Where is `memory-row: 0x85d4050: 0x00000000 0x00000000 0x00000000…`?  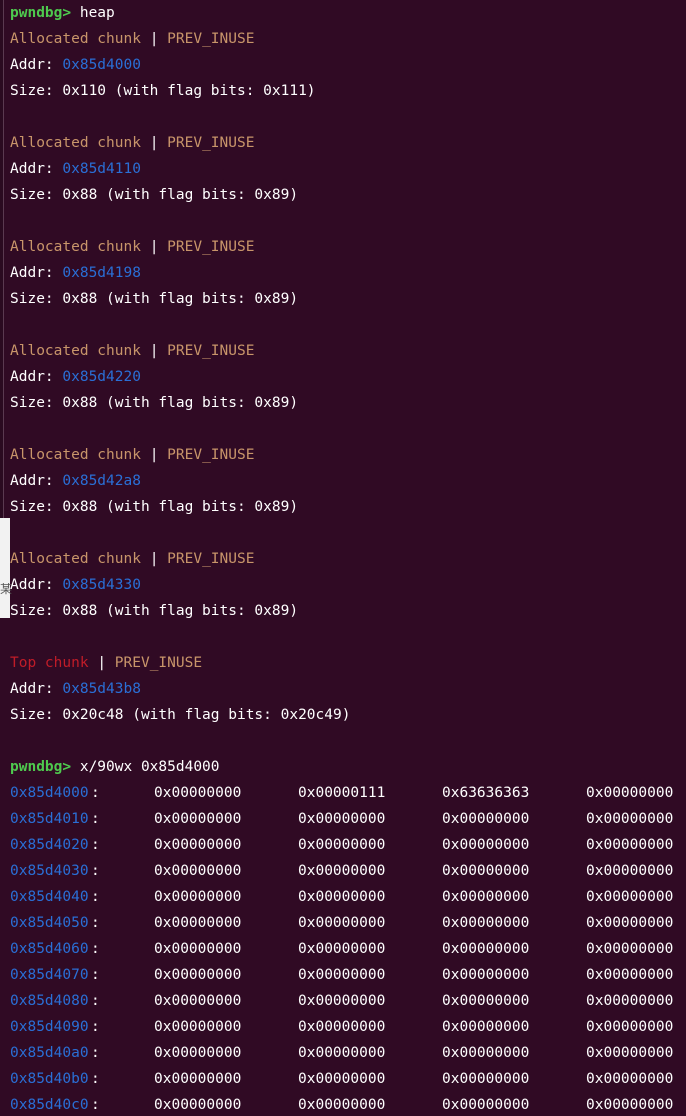
memory-row: 0x85d4050: 0x00000000 0x00000000 0x00000000… is located at coordinates (348, 923).